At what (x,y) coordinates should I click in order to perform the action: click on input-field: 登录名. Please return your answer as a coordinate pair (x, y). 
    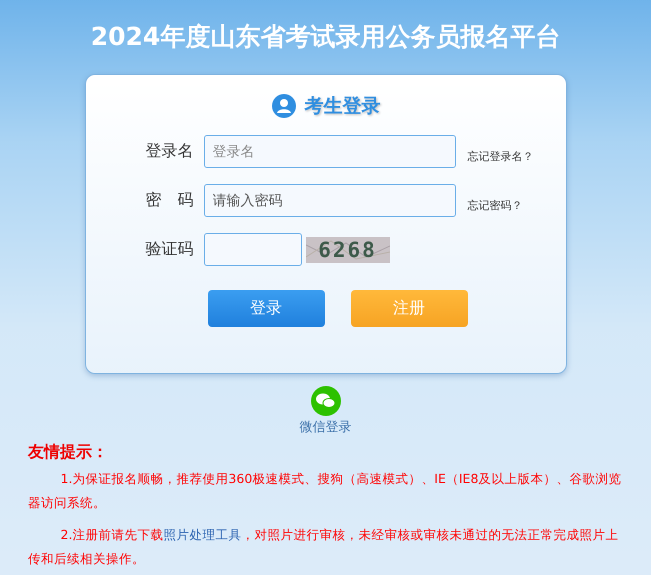
    Looking at the image, I should click on (330, 151).